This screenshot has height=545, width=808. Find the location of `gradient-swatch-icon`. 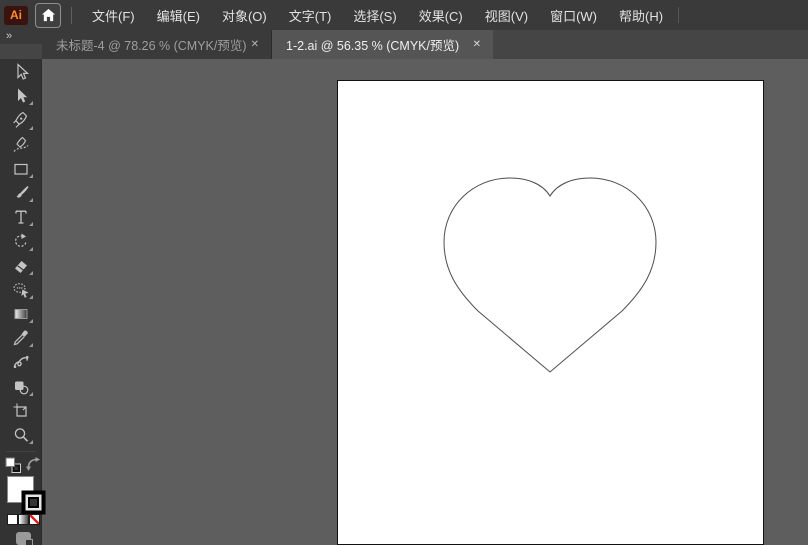

gradient-swatch-icon is located at coordinates (20, 313).